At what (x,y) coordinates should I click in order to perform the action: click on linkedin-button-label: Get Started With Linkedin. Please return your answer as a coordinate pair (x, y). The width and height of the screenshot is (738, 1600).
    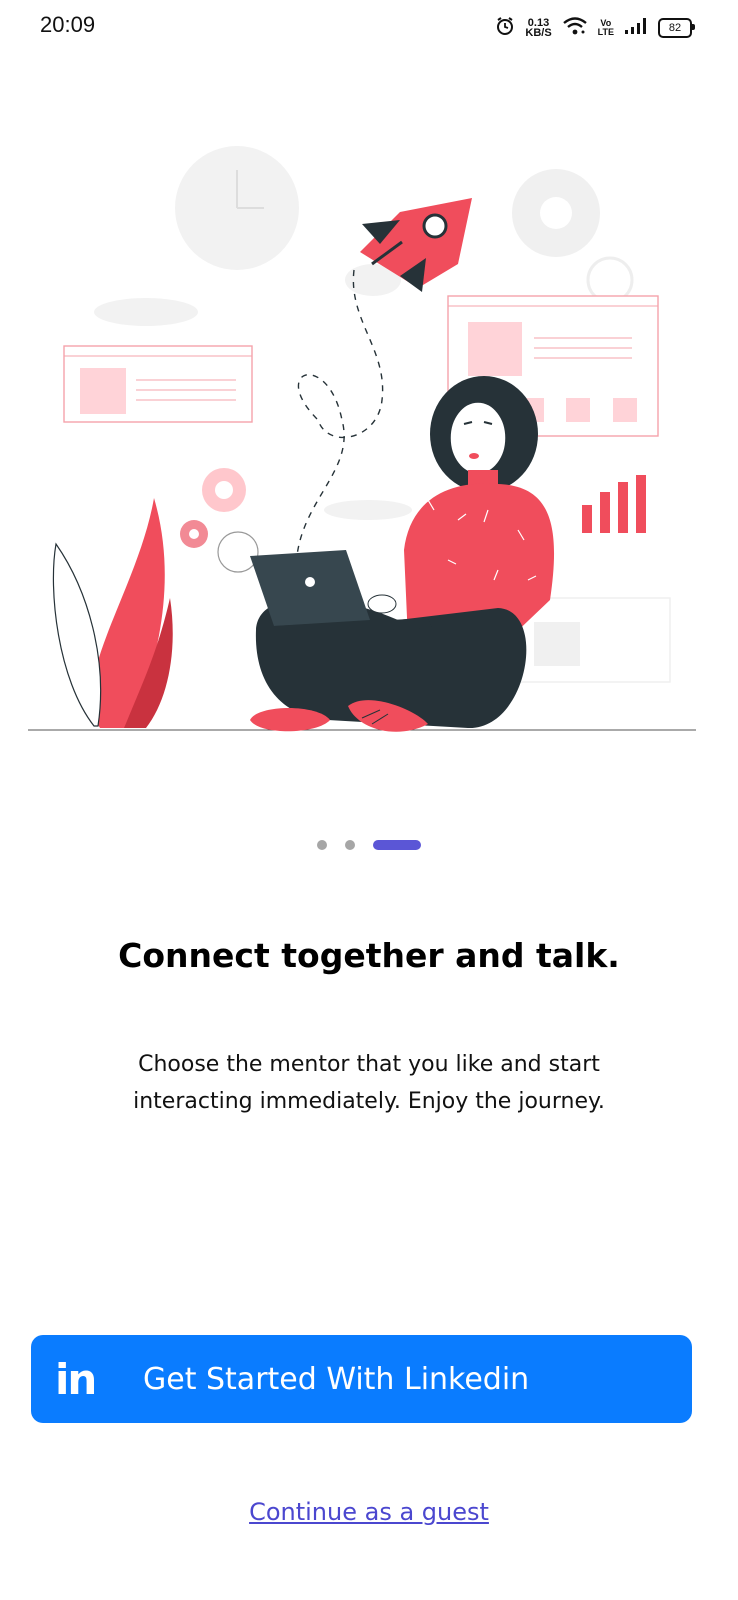
    Looking at the image, I should click on (336, 1379).